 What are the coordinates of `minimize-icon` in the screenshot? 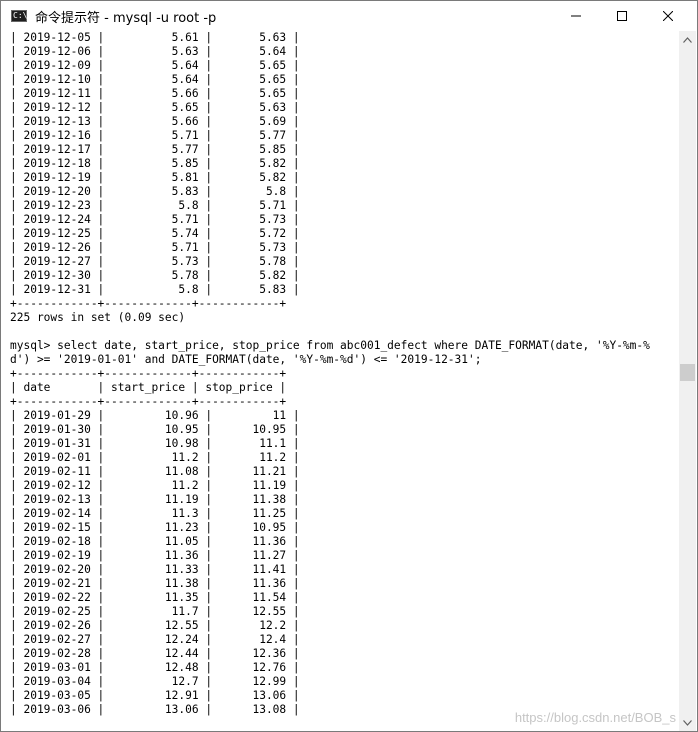 It's located at (576, 16).